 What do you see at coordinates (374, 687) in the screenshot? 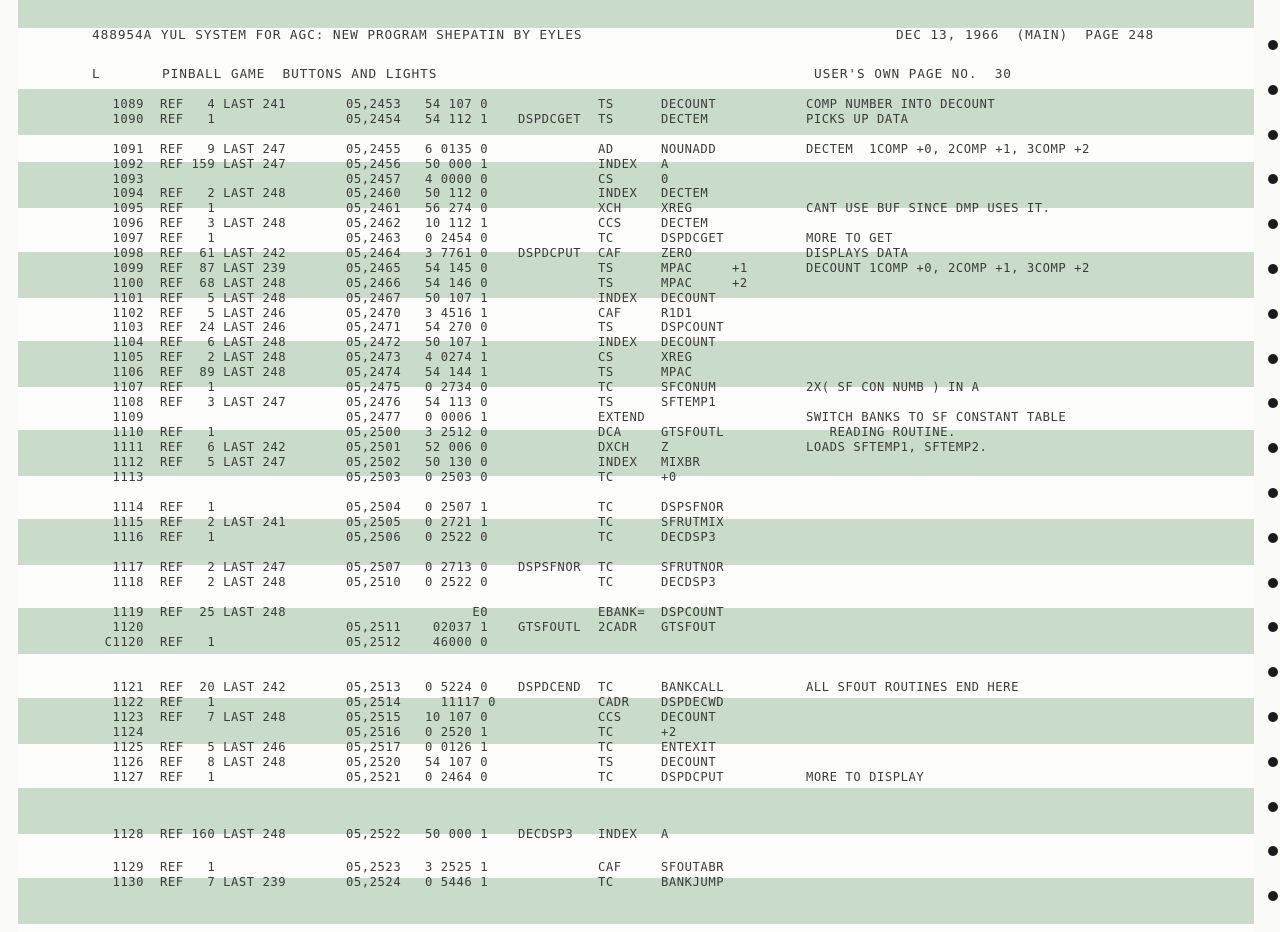
I see `address: 05,2513` at bounding box center [374, 687].